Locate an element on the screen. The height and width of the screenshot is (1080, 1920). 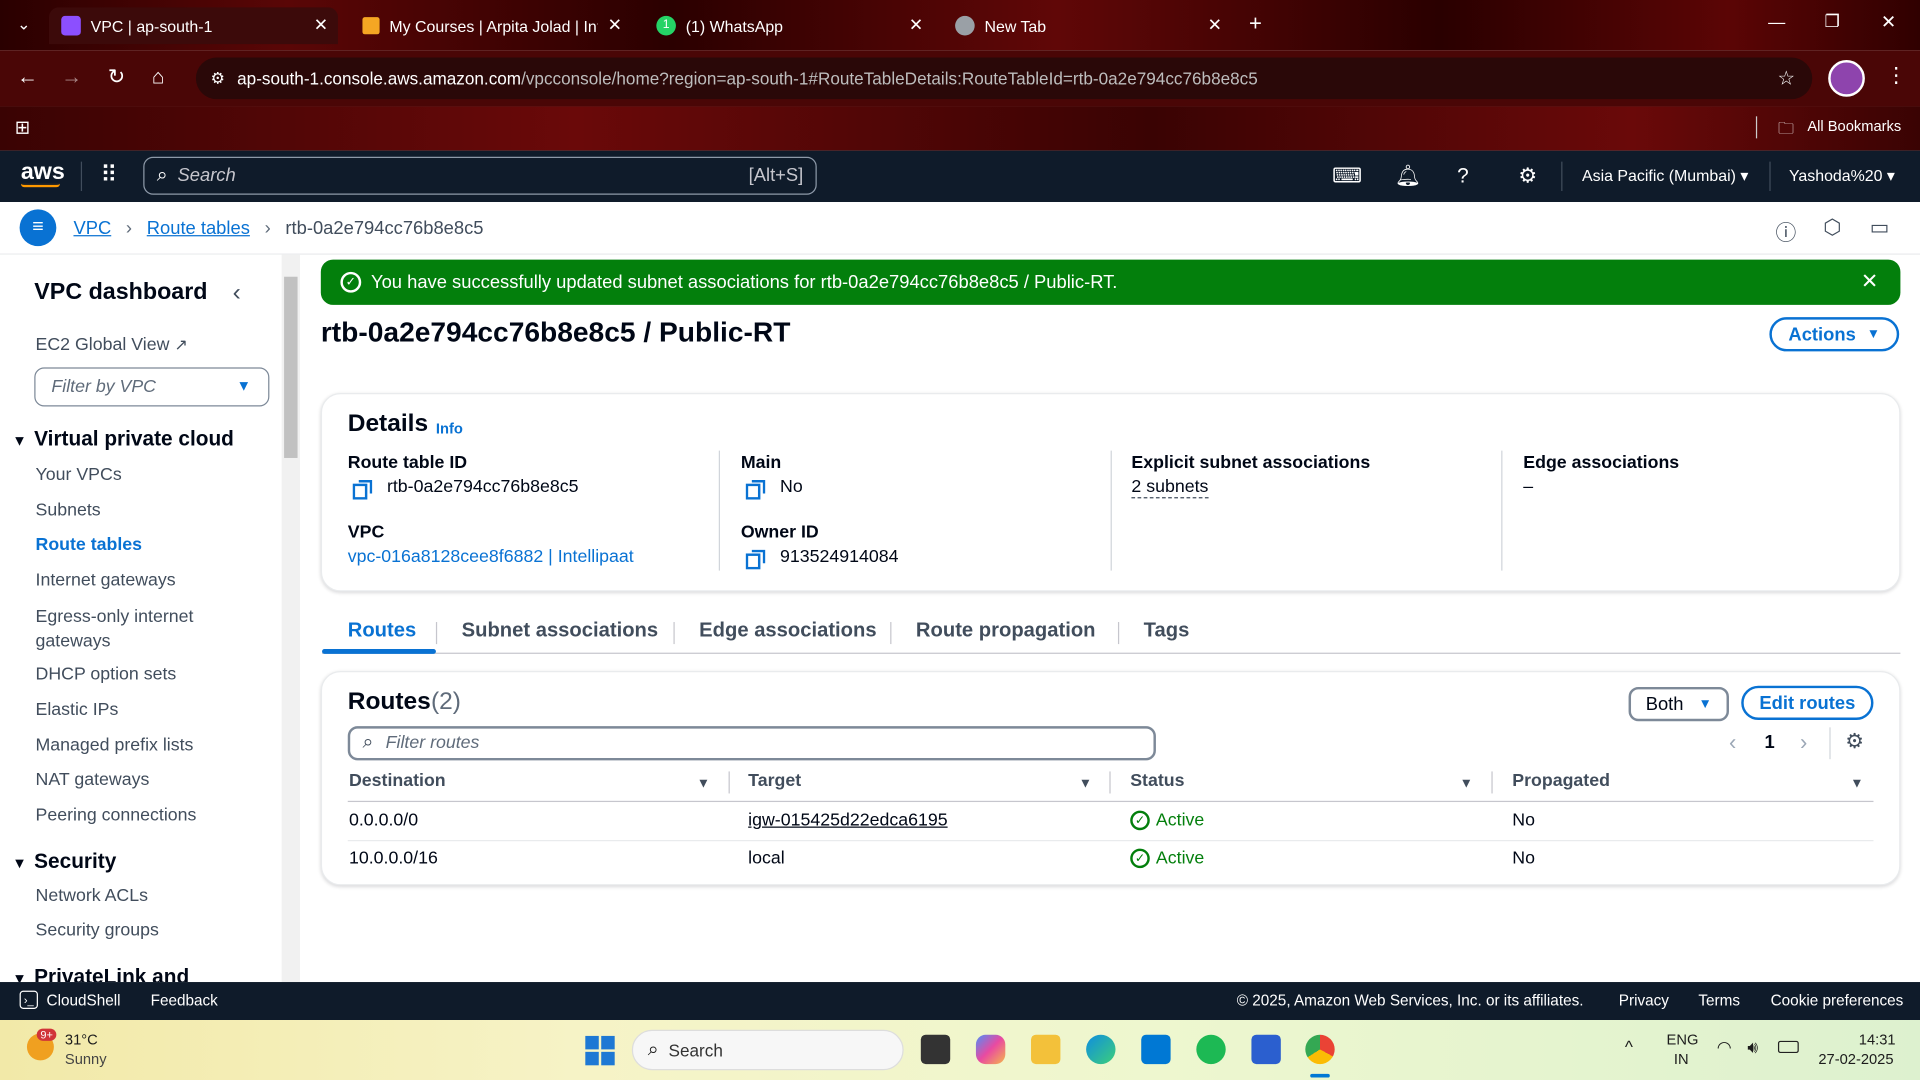
aws-logo: aws is located at coordinates (43, 172).